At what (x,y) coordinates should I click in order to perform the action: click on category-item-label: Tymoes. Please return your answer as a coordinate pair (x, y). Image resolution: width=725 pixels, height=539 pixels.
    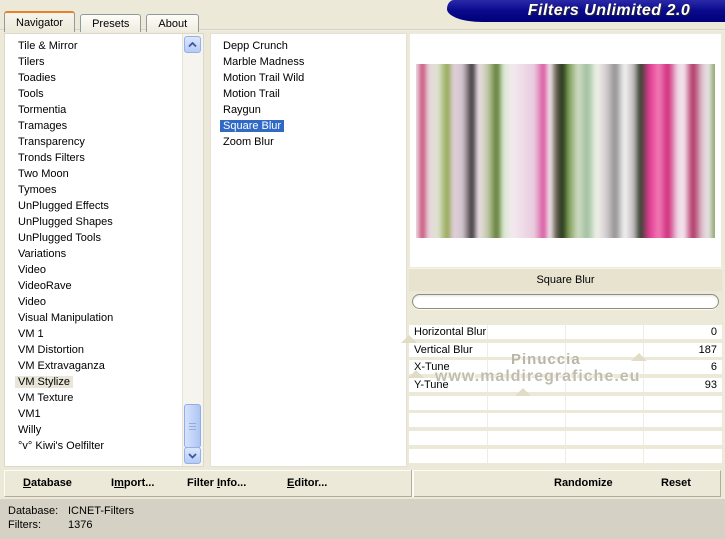
    Looking at the image, I should click on (37, 190).